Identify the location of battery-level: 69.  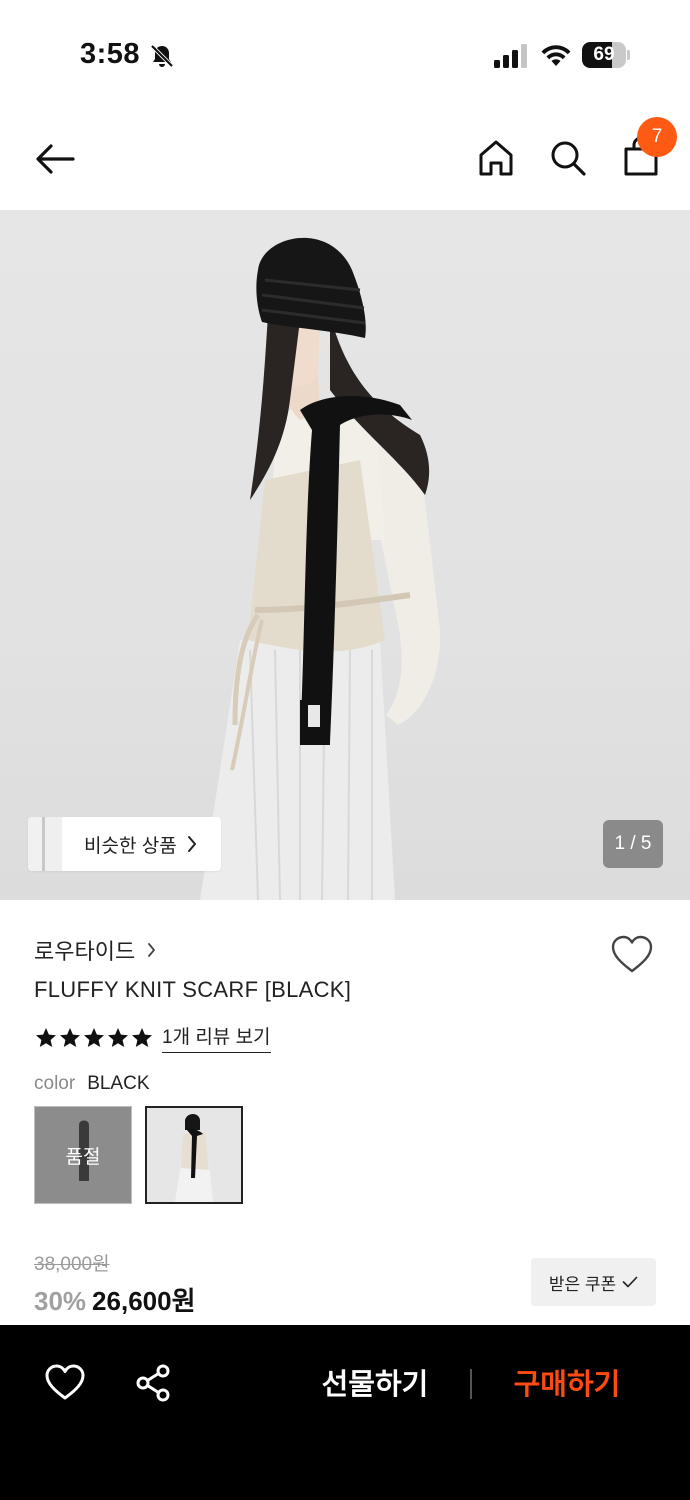
(604, 54).